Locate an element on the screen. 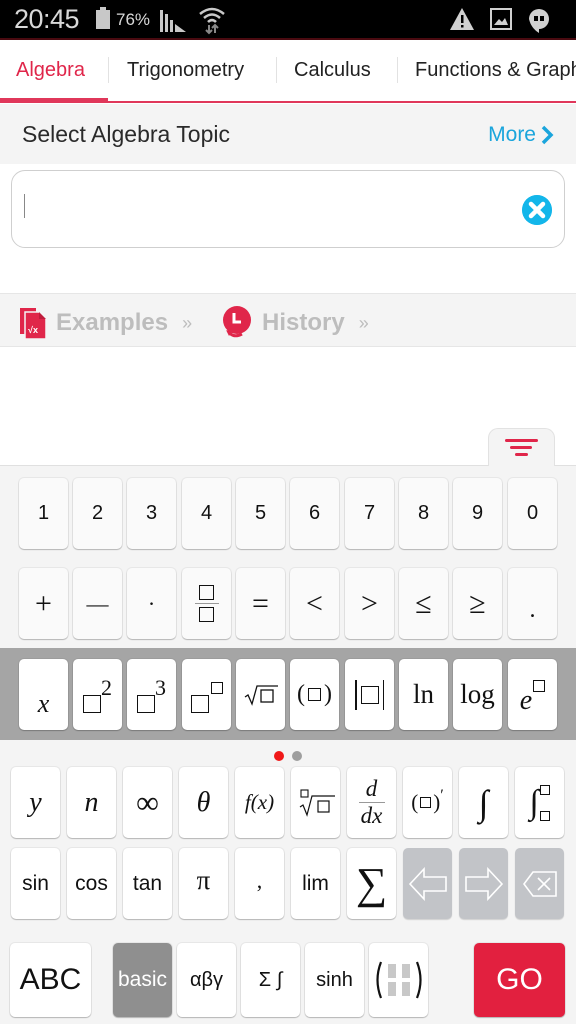 The width and height of the screenshot is (576, 1024). key-integral-label: ∫ is located at coordinates (483, 802).